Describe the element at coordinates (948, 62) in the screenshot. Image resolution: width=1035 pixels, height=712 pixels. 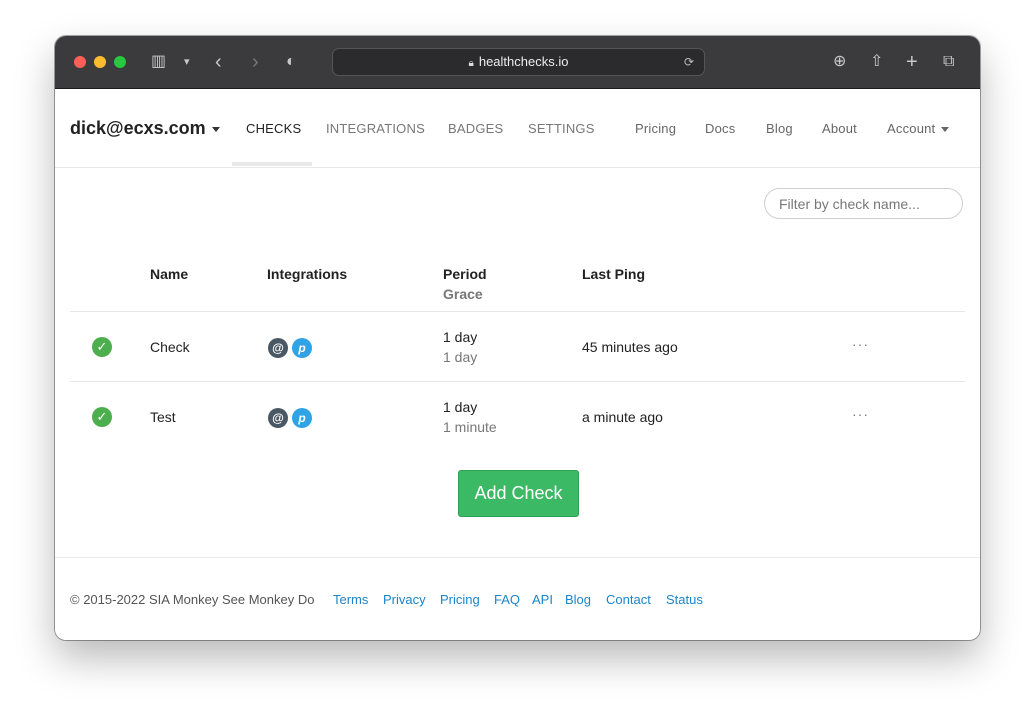
I see `tab-overview-icon: ⧉` at that location.